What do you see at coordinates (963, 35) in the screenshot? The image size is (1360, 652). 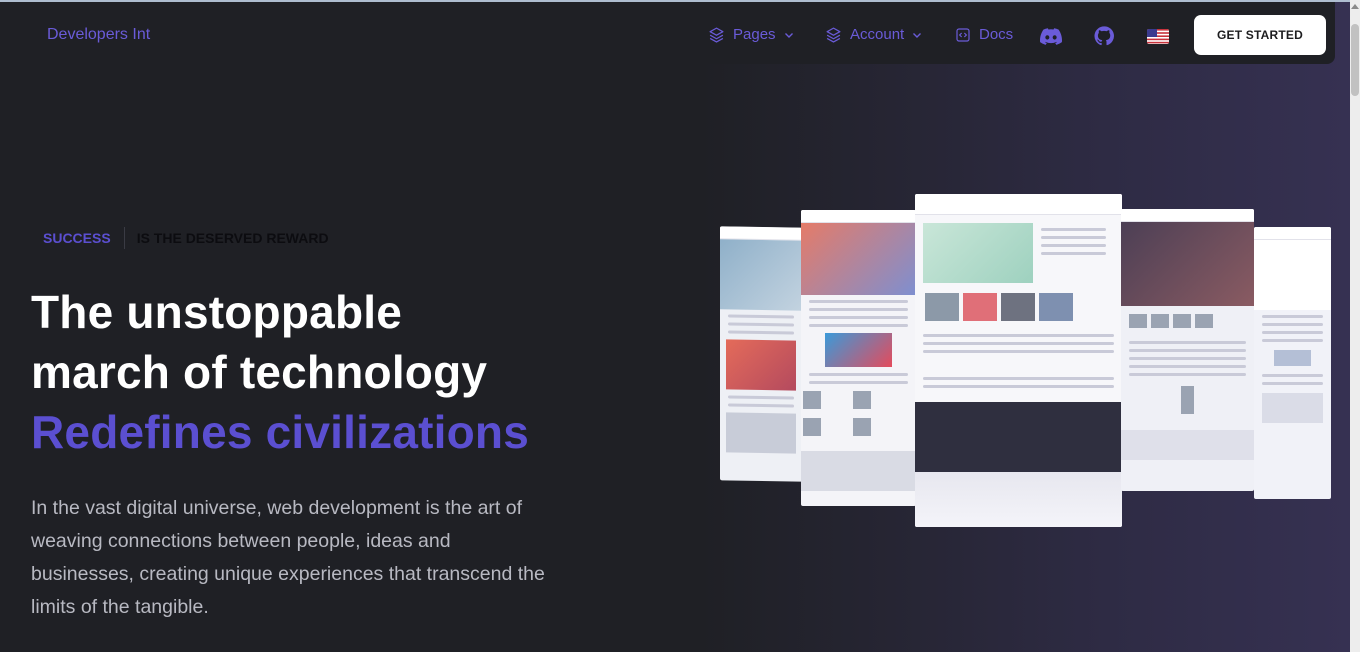 I see `code-icon` at bounding box center [963, 35].